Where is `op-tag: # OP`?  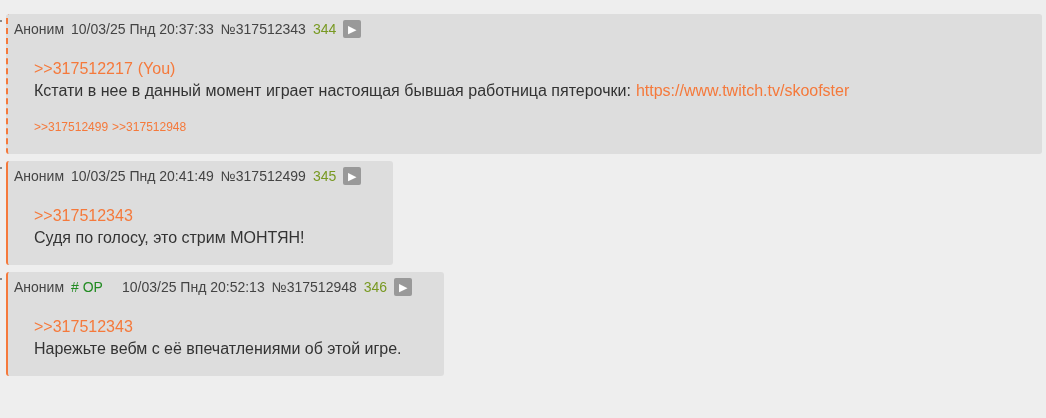
op-tag: # OP is located at coordinates (87, 287).